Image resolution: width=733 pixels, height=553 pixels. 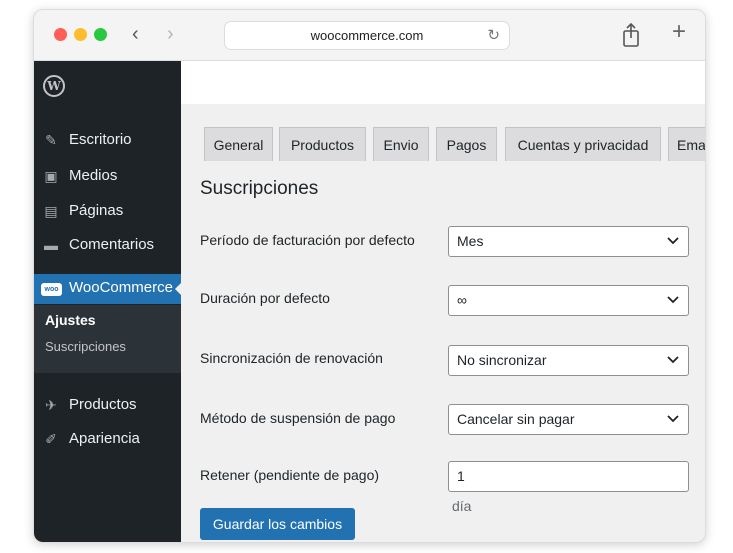 What do you see at coordinates (70, 320) in the screenshot?
I see `submenu-item-ajustes: Ajustes` at bounding box center [70, 320].